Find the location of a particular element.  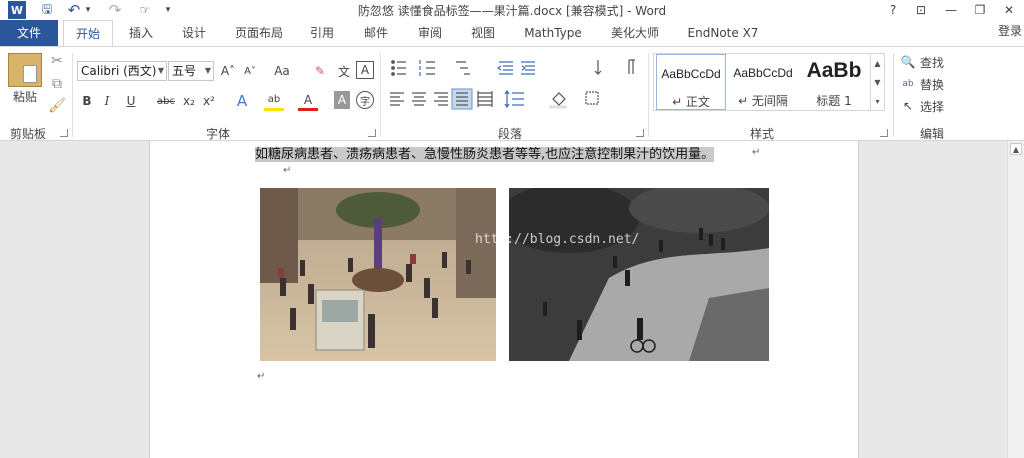

increase-indent-icon is located at coordinates (528, 68).